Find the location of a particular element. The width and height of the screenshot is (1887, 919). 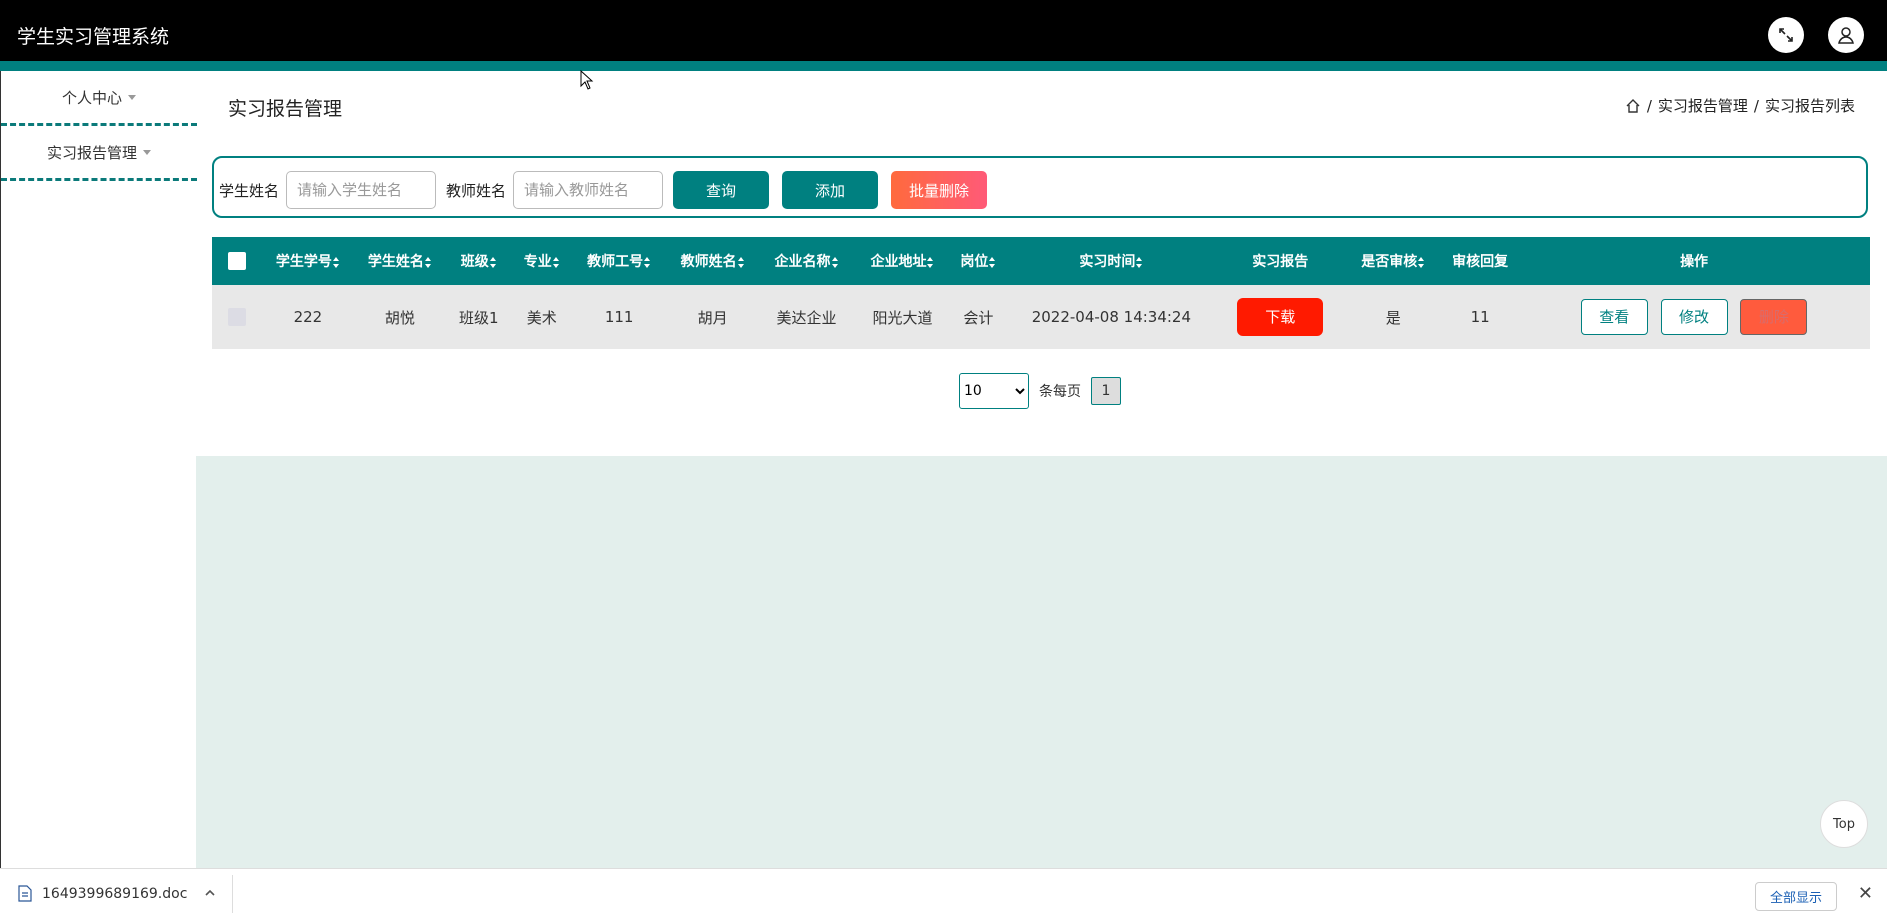

sidebar-item-label: 个人中心 is located at coordinates (91, 97).